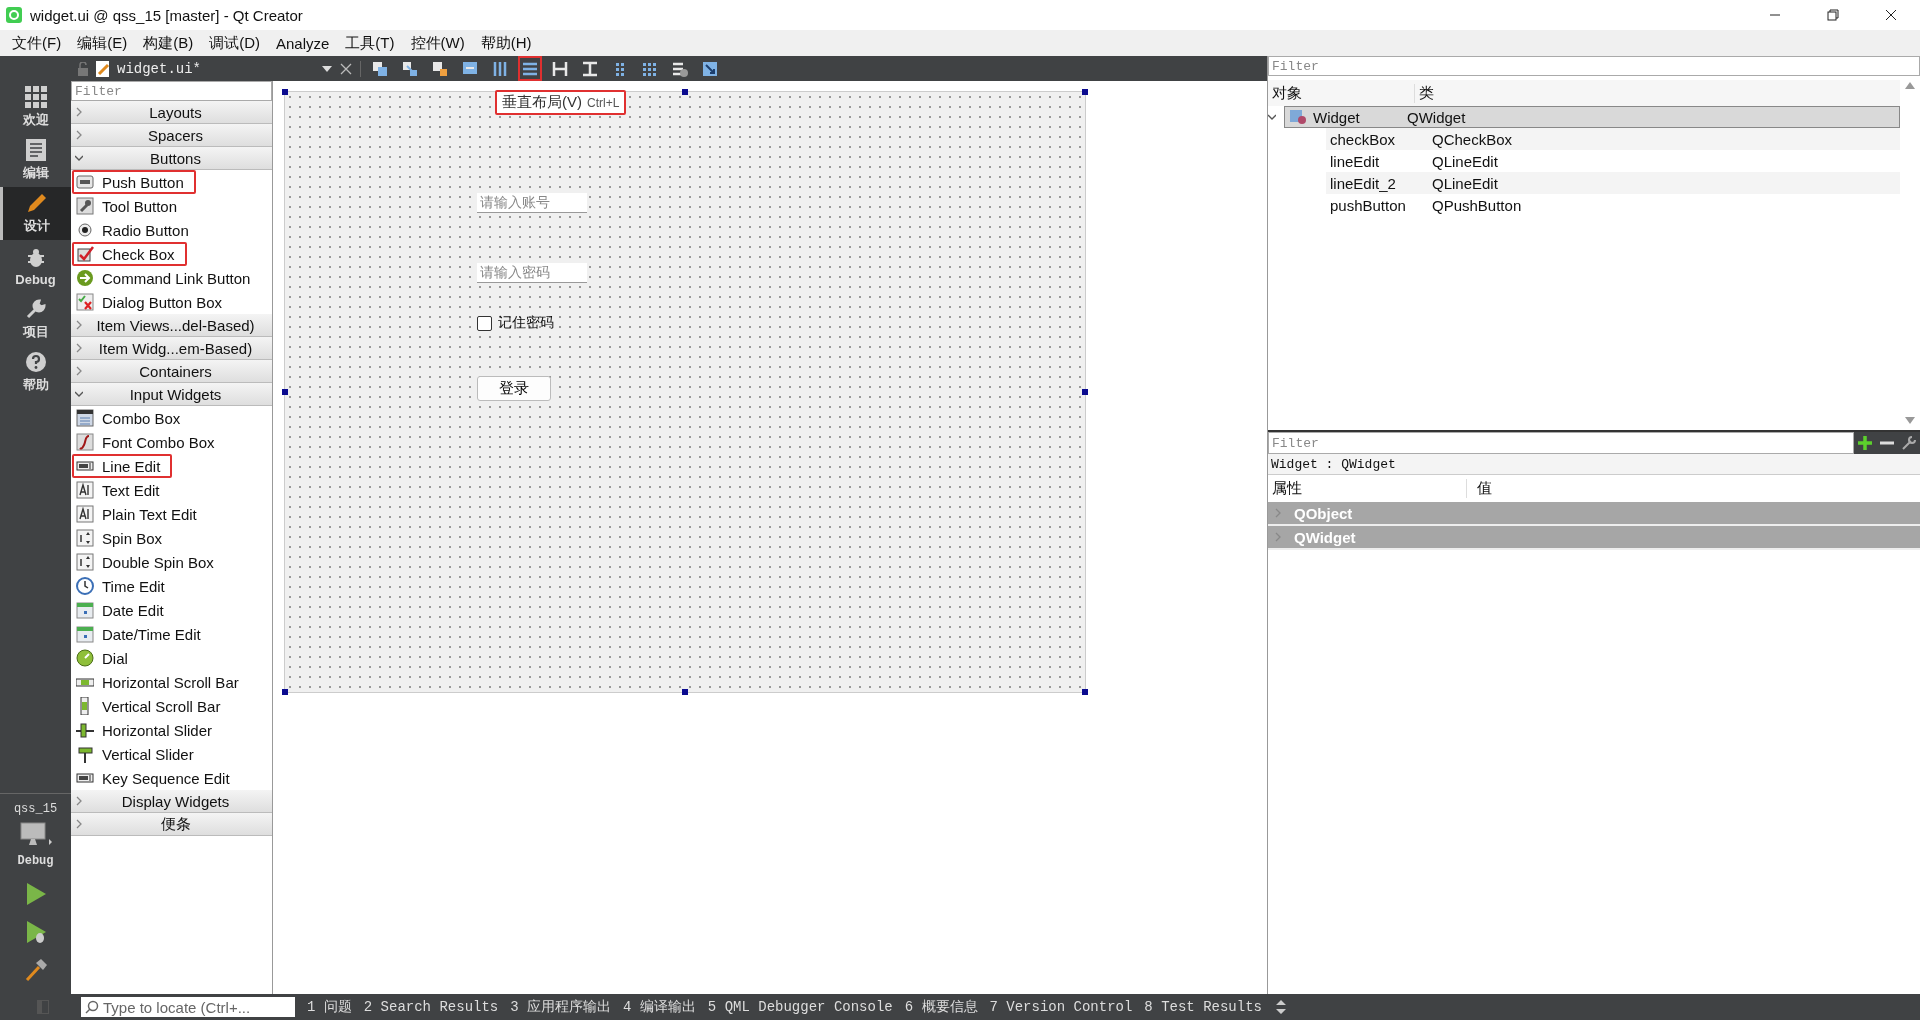 This screenshot has height=1020, width=1920. Describe the element at coordinates (171, 634) in the screenshot. I see `widget-item: Date/Time Edit` at that location.